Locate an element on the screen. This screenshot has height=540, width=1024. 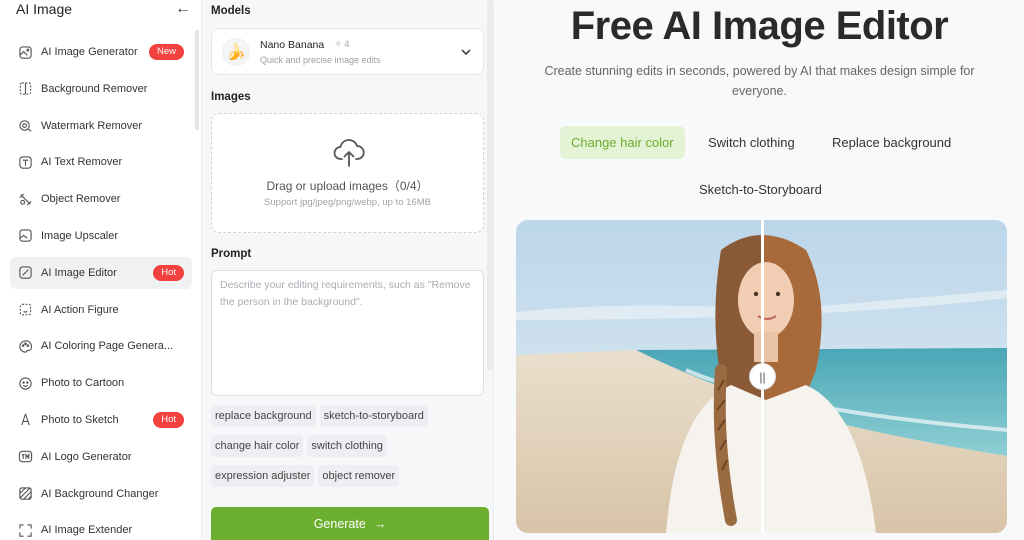
sidebar-item-image-upscaler: Image Upscaler is located at coordinates (101, 236).